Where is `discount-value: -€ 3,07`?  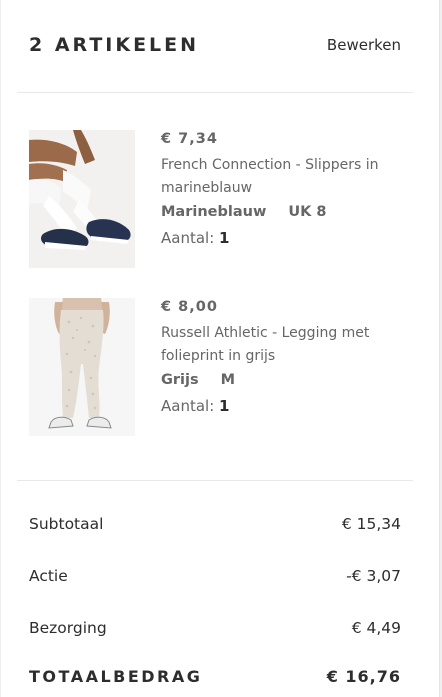 discount-value: -€ 3,07 is located at coordinates (373, 576).